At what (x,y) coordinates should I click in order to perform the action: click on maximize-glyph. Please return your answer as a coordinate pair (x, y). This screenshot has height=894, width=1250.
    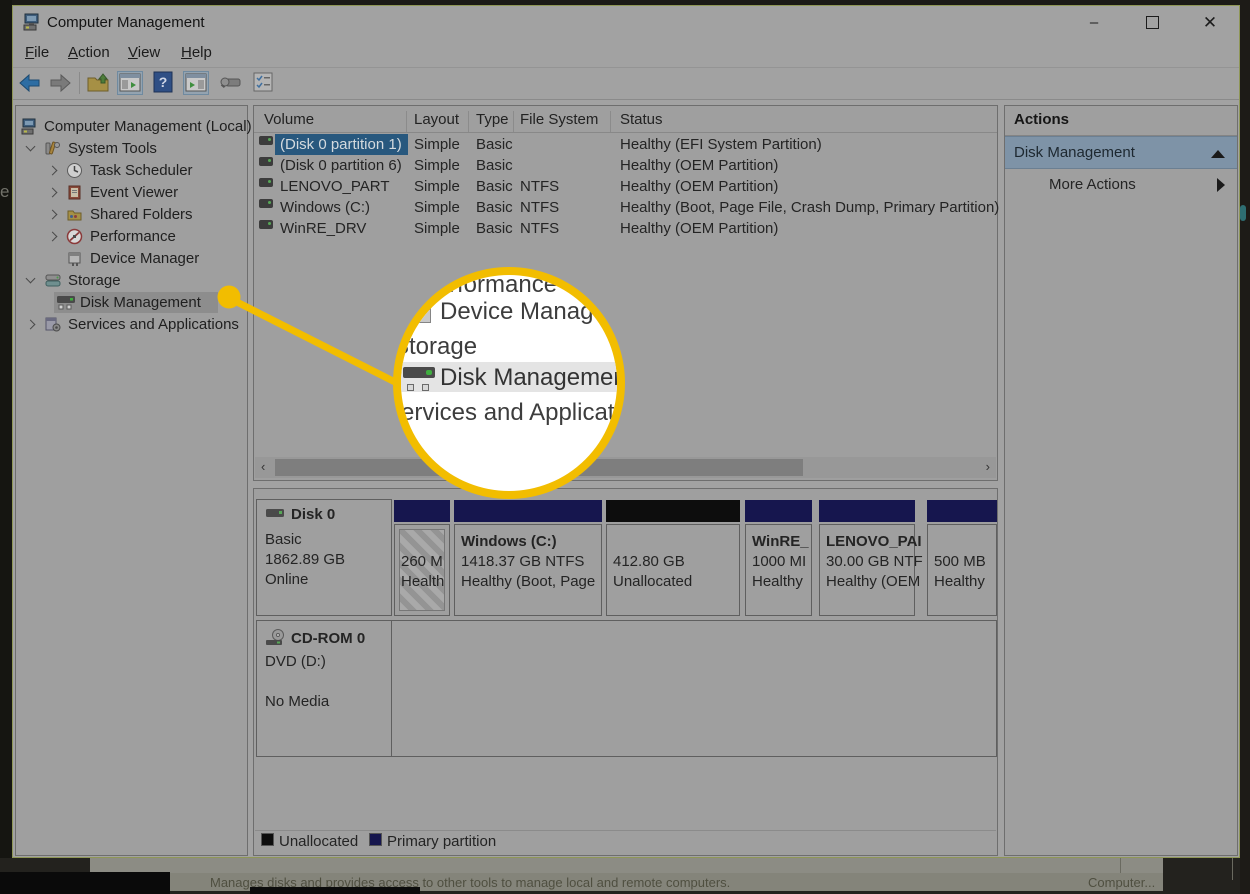
    Looking at the image, I should click on (1152, 22).